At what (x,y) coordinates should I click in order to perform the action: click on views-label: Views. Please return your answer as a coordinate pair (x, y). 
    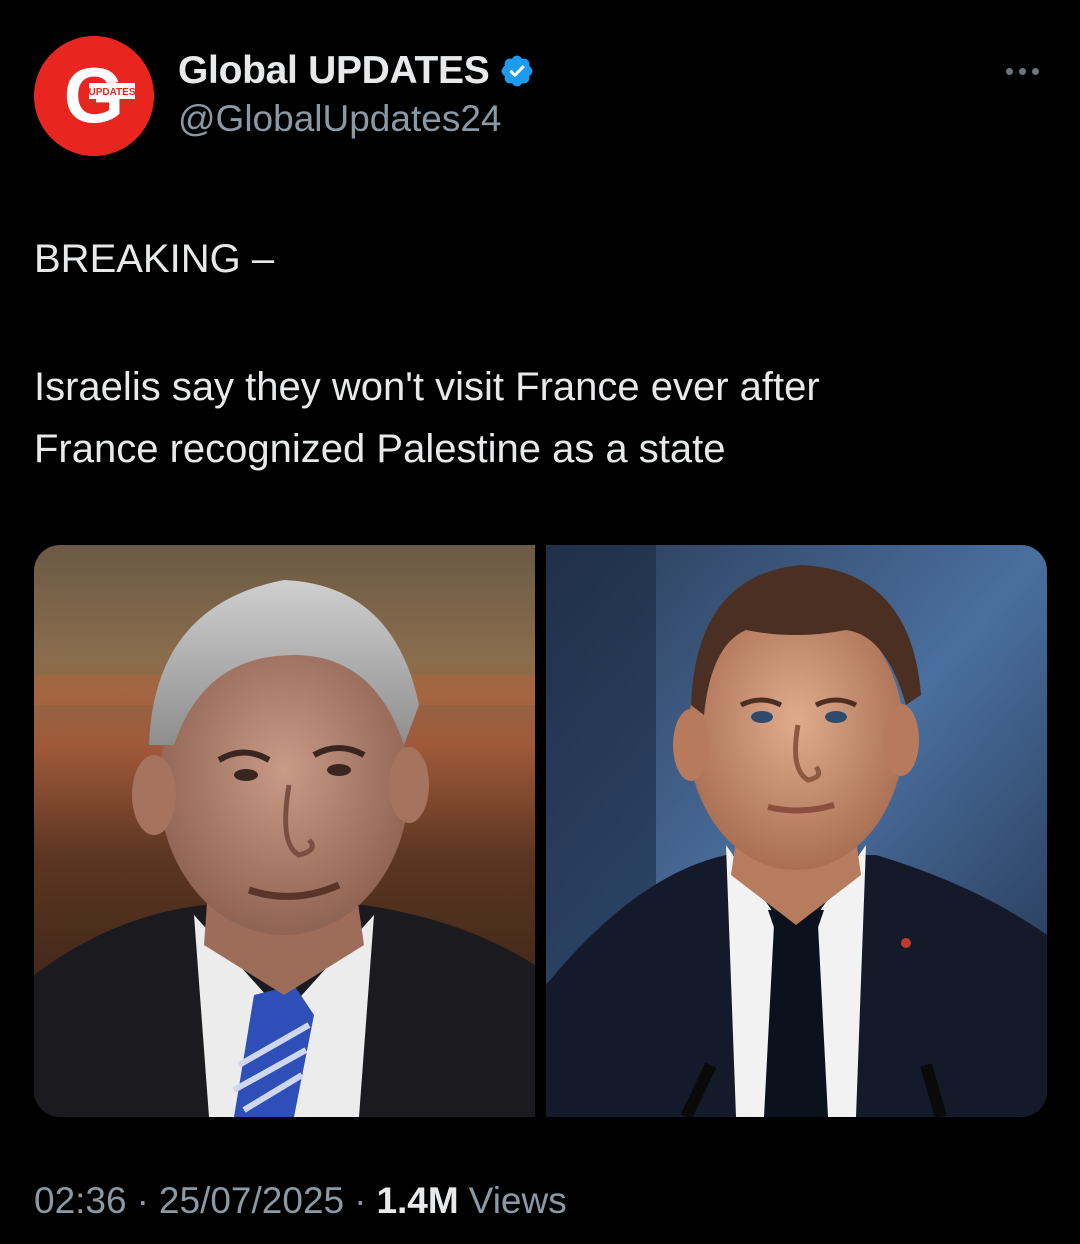
    Looking at the image, I should click on (517, 1200).